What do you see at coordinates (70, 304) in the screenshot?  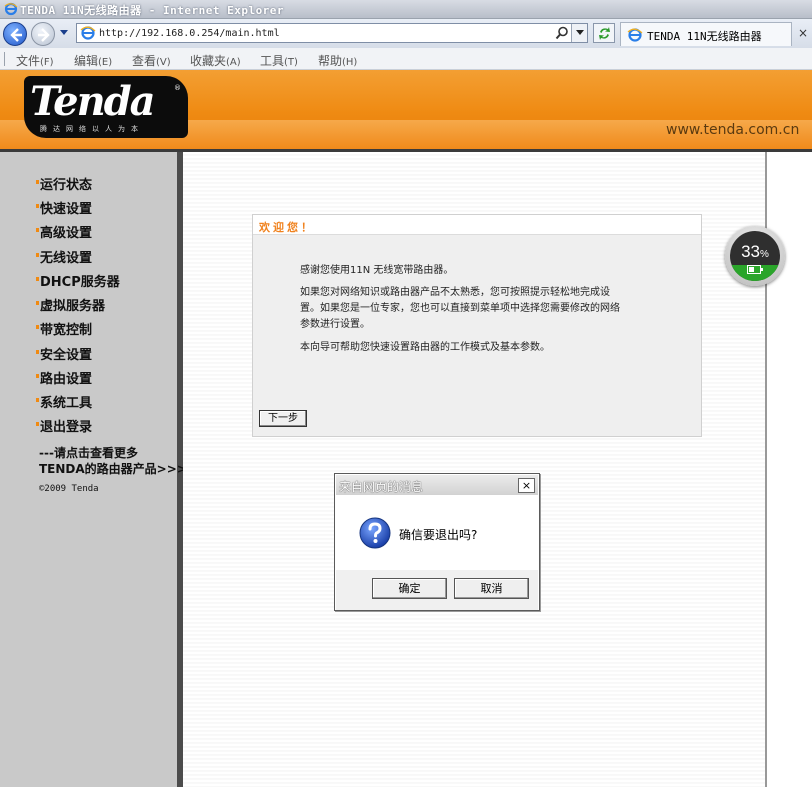 I see `sidebar-item-virtual-server: 虚拟服务器` at bounding box center [70, 304].